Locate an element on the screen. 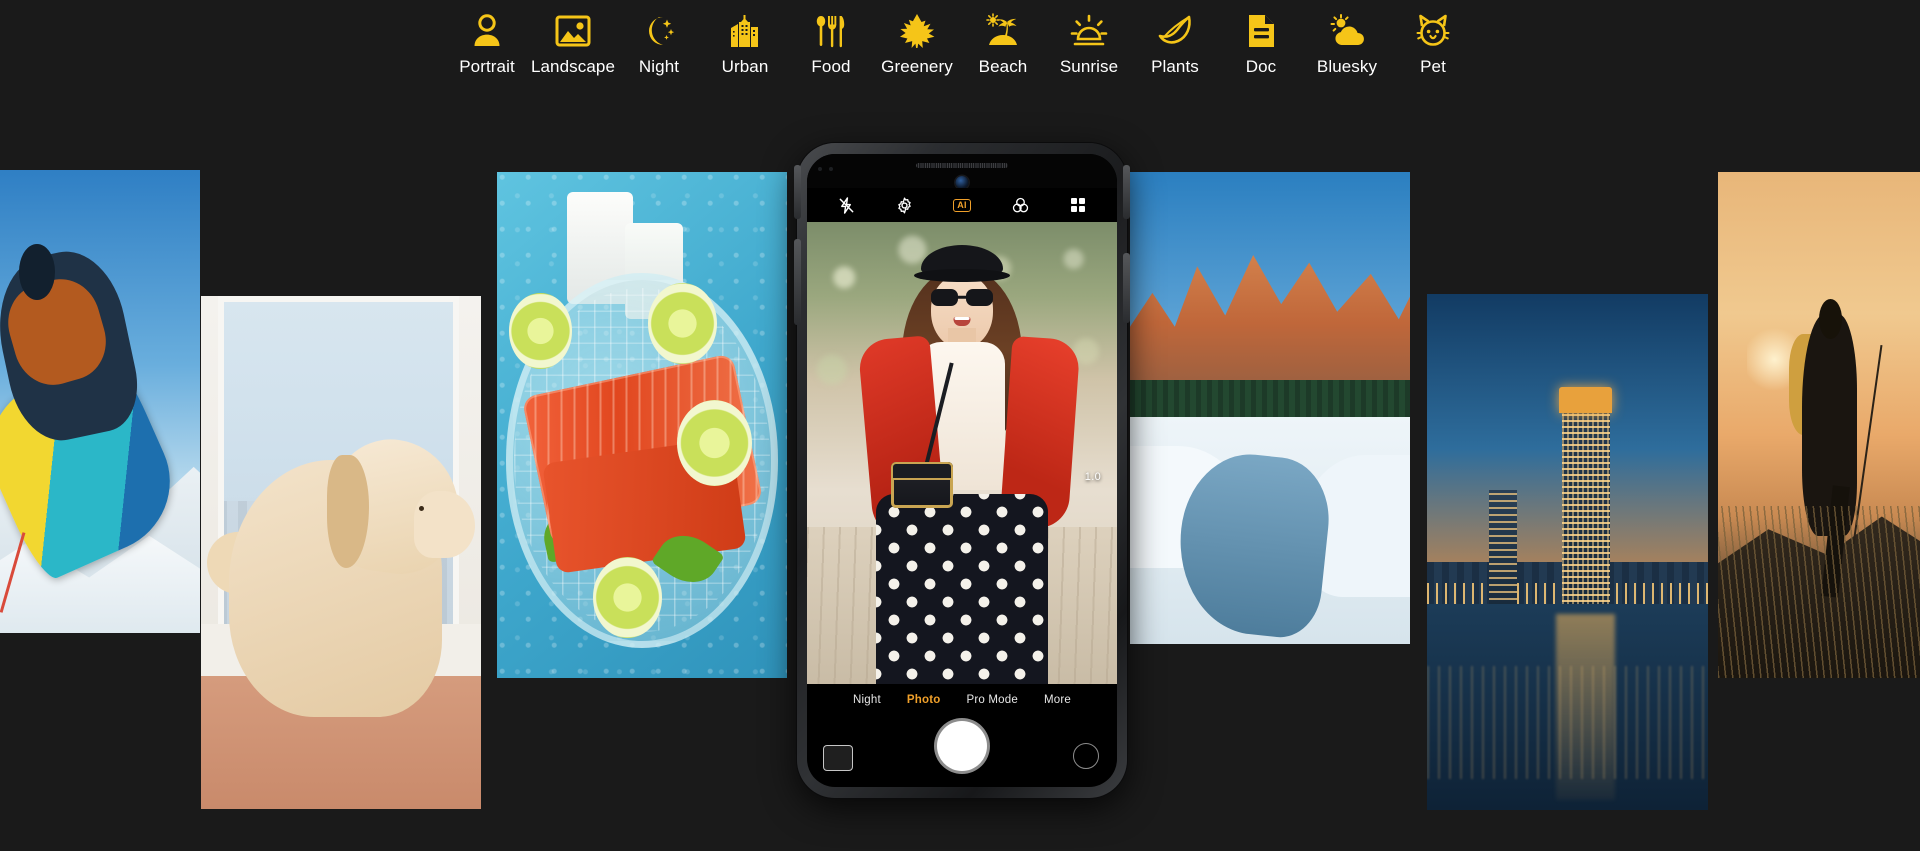 The height and width of the screenshot is (851, 1920). zoom-level-indicator: 1.0 is located at coordinates (1093, 477).